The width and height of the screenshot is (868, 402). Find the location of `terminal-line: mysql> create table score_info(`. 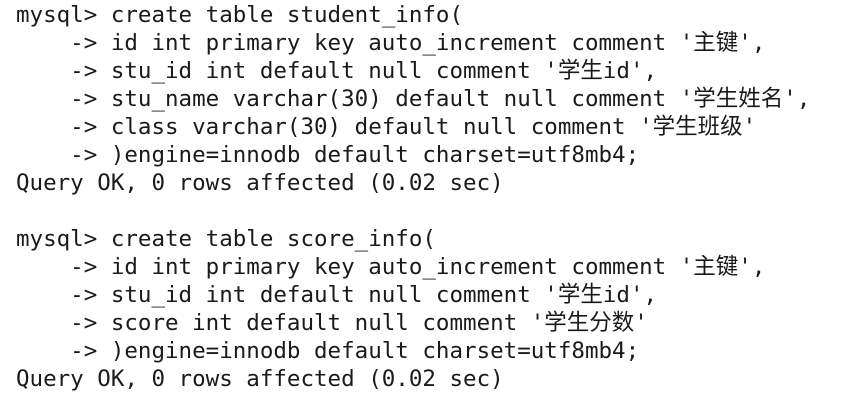

terminal-line: mysql> create table score_info( is located at coordinates (226, 239).